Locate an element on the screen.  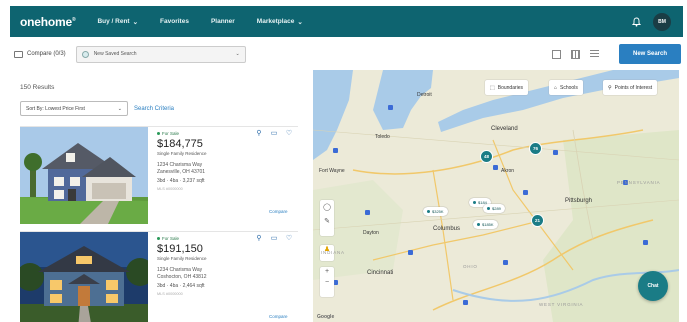
city-label: Pittsburgh is located at coordinates (579, 201).